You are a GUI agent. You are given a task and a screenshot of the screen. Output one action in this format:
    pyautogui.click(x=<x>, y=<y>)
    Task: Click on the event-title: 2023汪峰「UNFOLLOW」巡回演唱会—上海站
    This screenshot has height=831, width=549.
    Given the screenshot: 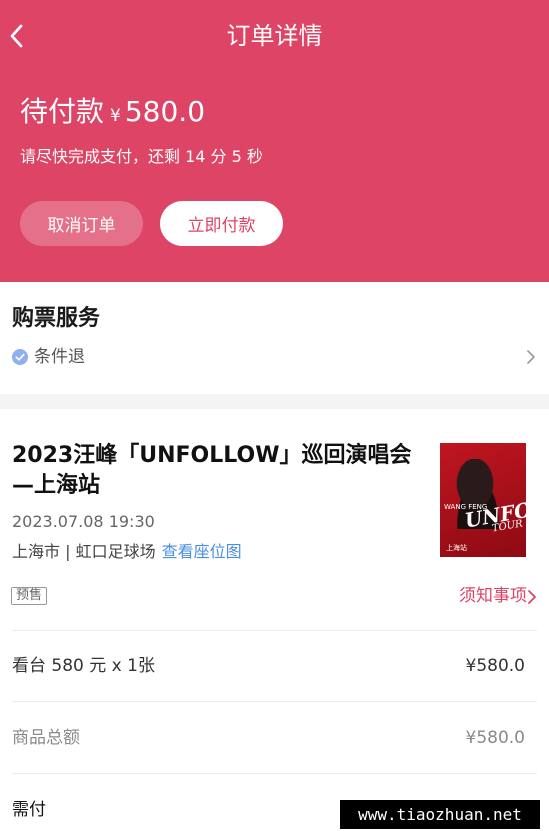 What is the action you would take?
    pyautogui.click(x=212, y=470)
    